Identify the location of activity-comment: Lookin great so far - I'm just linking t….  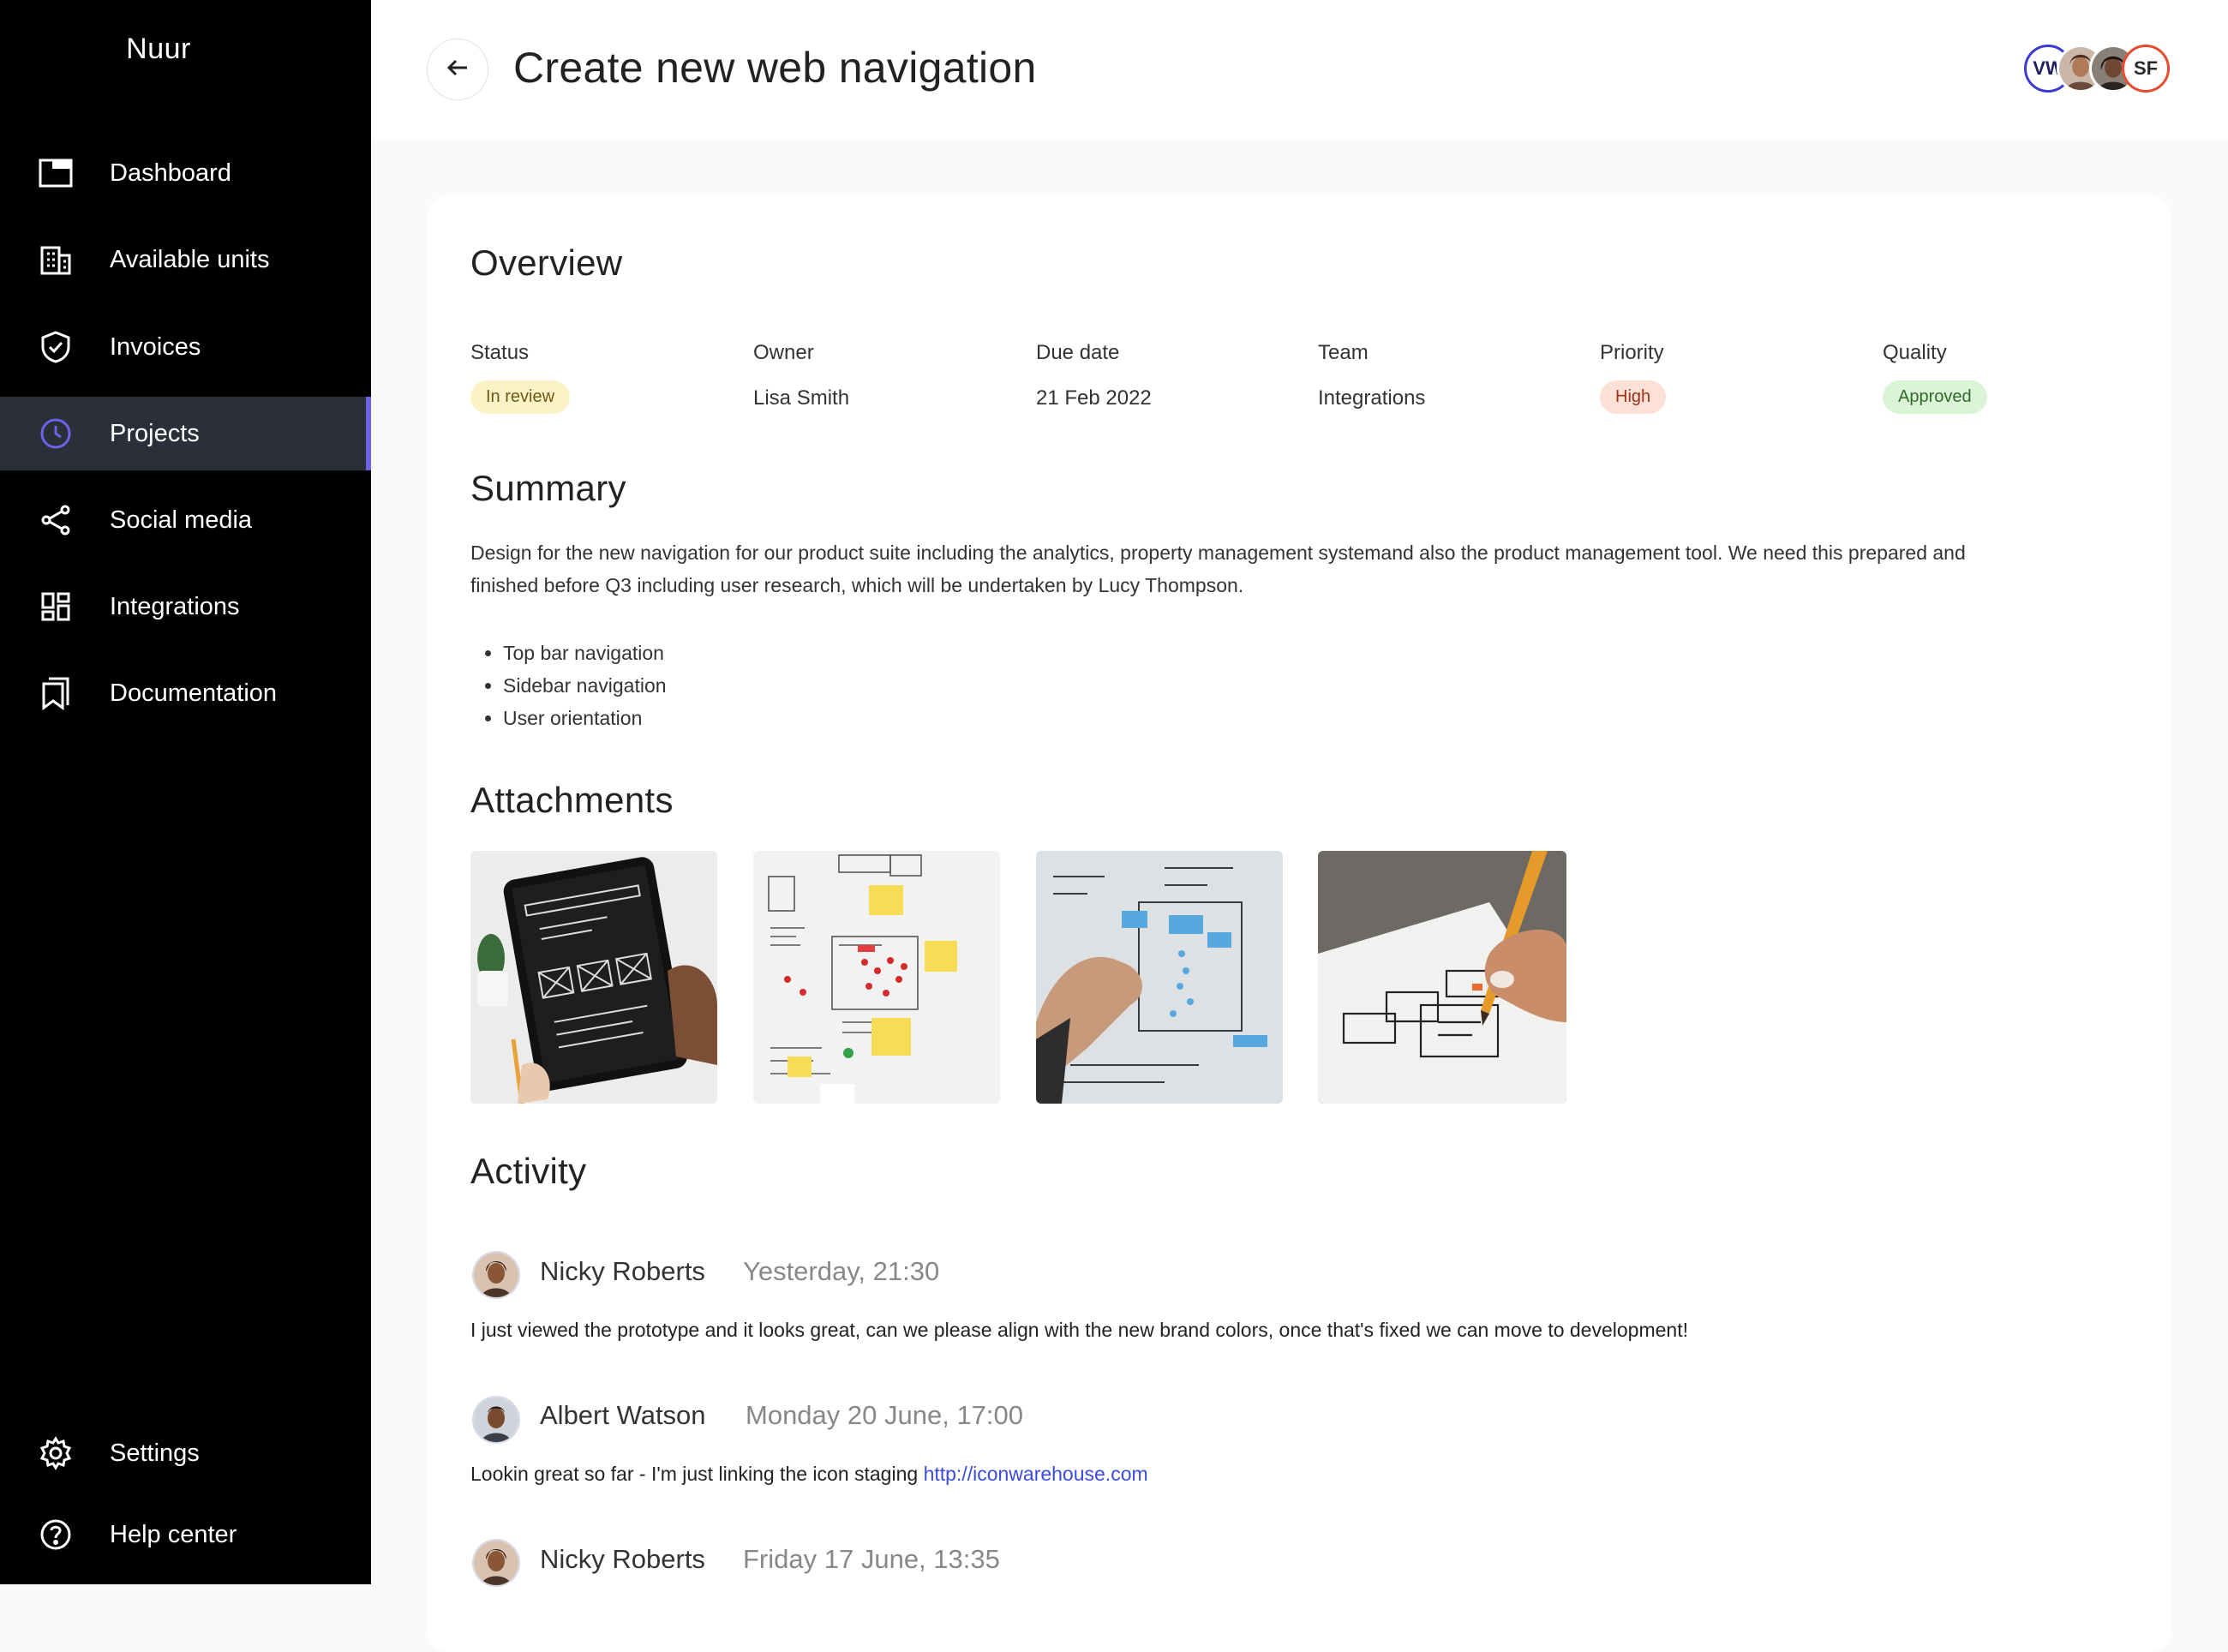
(809, 1474).